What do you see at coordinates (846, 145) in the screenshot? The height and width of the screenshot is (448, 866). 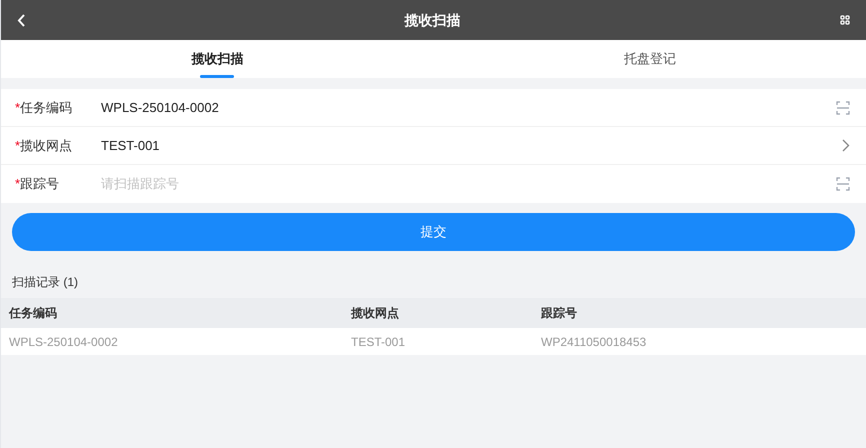 I see `chevron-right-icon` at bounding box center [846, 145].